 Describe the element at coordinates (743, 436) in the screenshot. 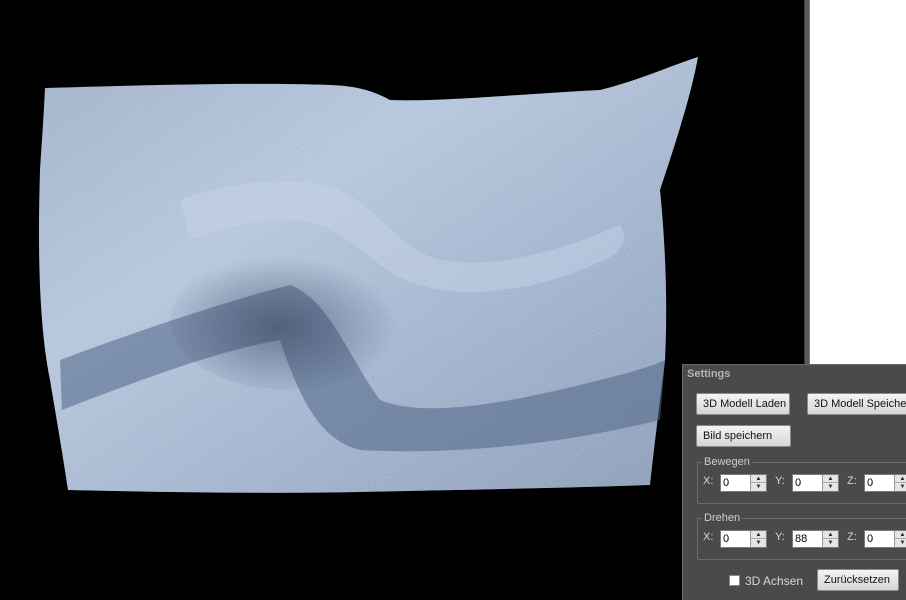

I see `save-image-button: Bild speichern` at that location.